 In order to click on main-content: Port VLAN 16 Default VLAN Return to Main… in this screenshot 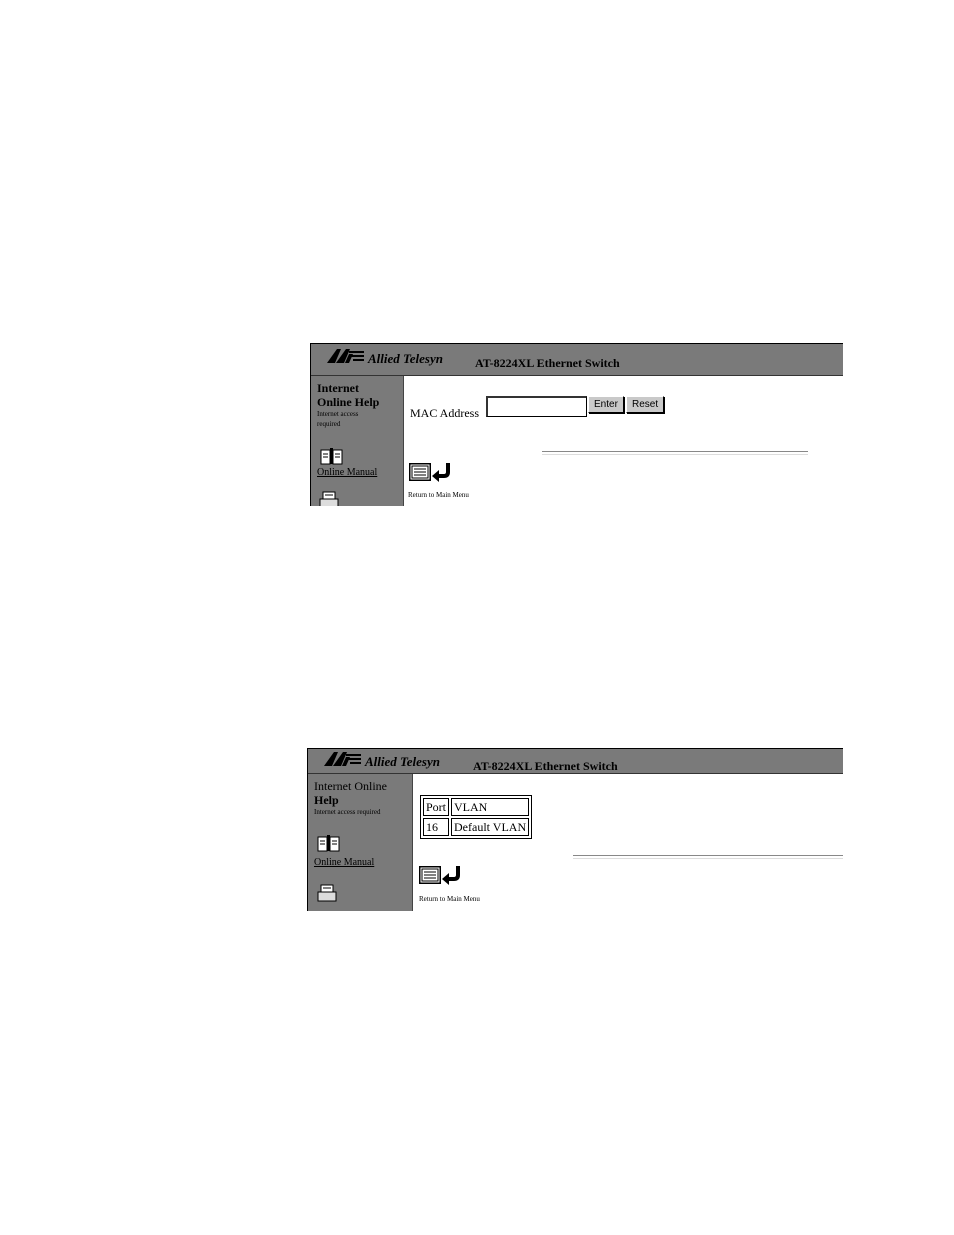, I will do `click(628, 842)`.